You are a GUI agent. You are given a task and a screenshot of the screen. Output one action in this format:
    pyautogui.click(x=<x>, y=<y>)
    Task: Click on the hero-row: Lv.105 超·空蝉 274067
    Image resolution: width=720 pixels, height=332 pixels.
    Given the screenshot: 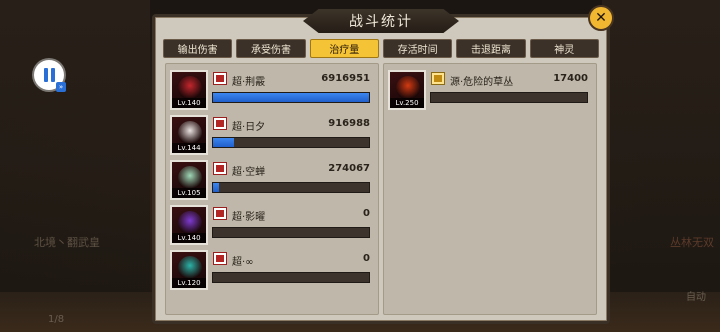 What is the action you would take?
    pyautogui.click(x=272, y=180)
    